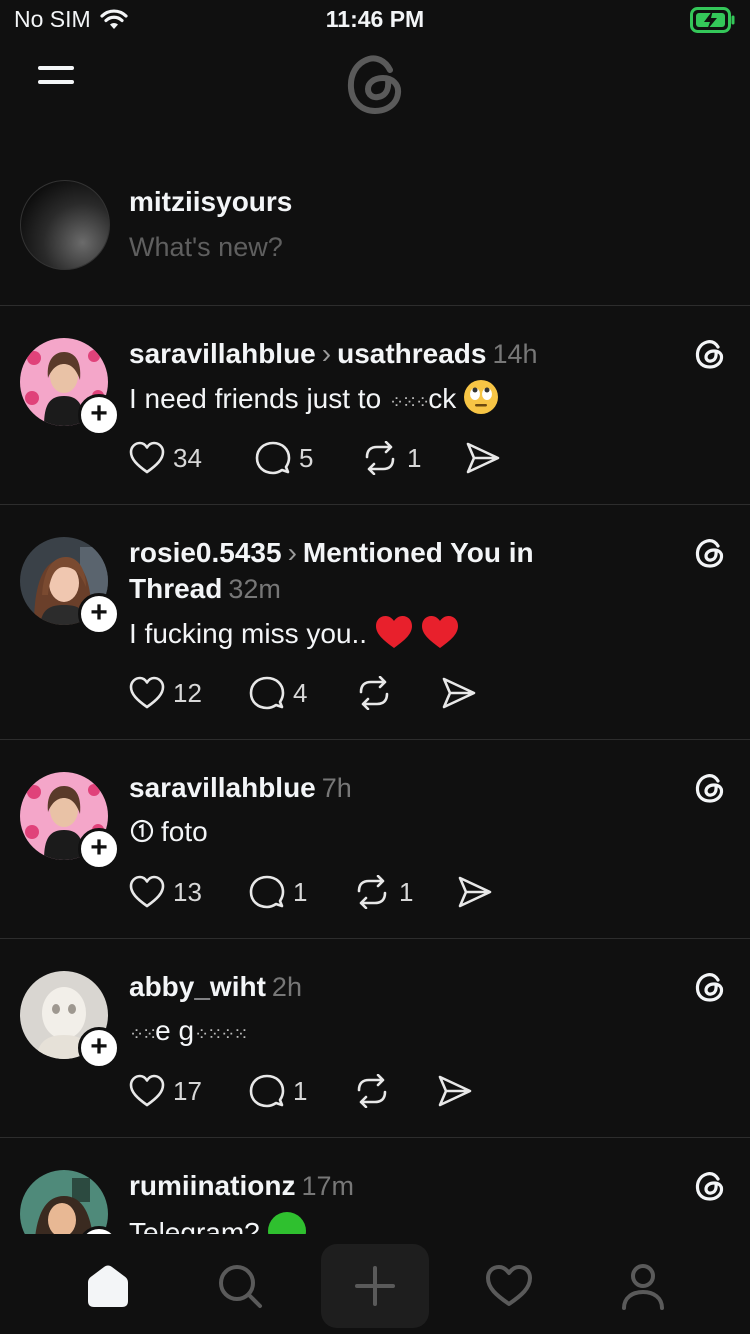 The image size is (750, 1334). I want to click on battery-charging-icon, so click(712, 20).